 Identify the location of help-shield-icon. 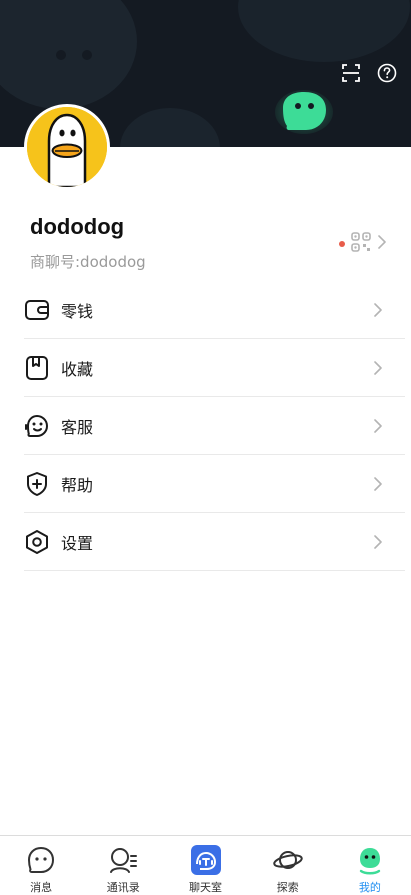
(37, 484).